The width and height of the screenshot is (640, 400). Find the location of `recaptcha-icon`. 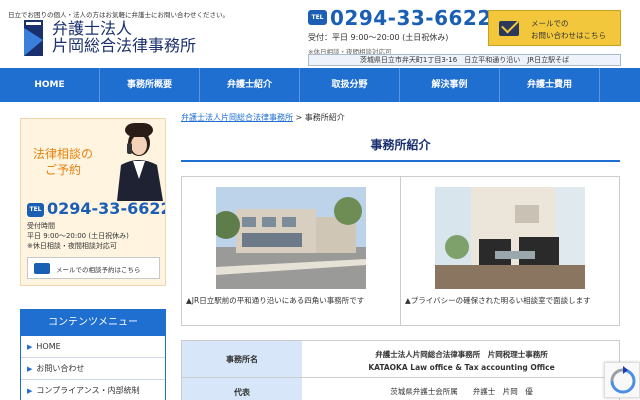

recaptcha-icon is located at coordinates (623, 380).